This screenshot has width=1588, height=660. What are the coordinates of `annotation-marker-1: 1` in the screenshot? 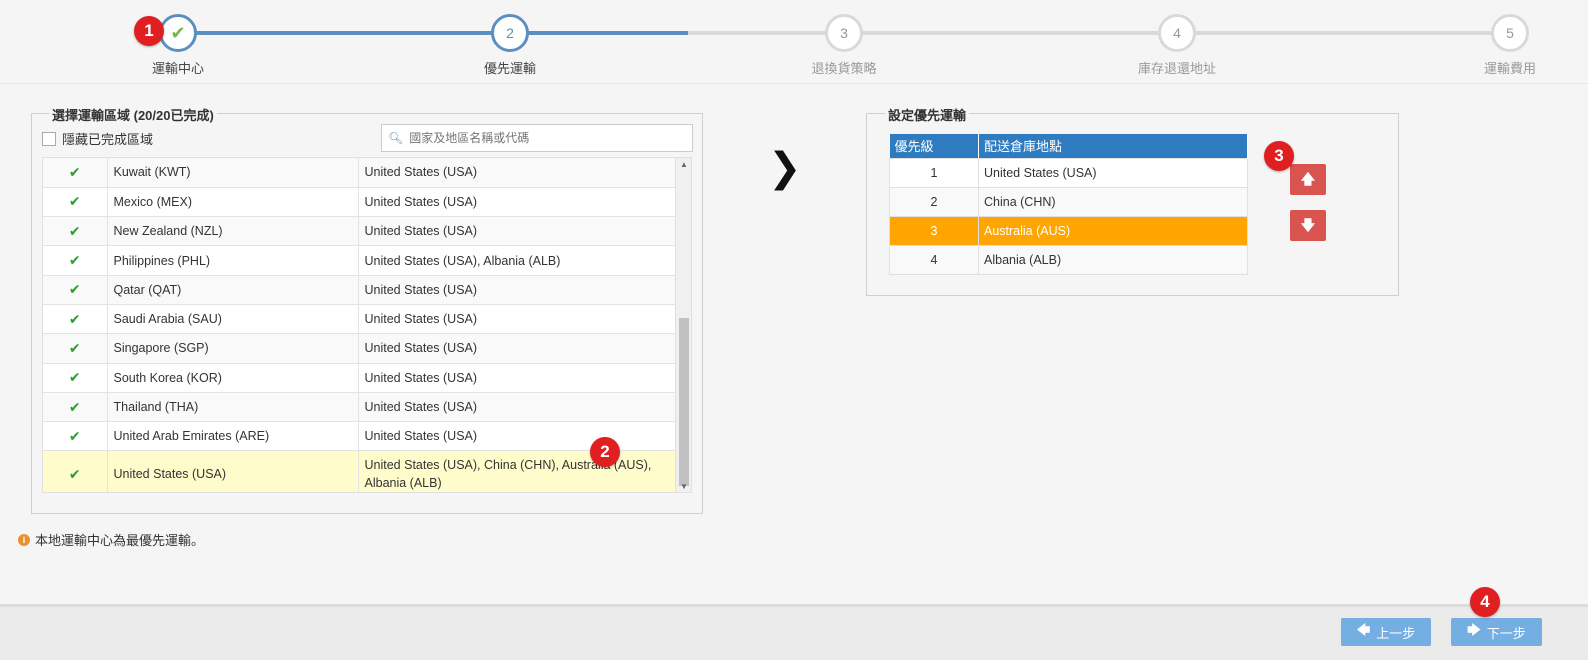 It's located at (149, 31).